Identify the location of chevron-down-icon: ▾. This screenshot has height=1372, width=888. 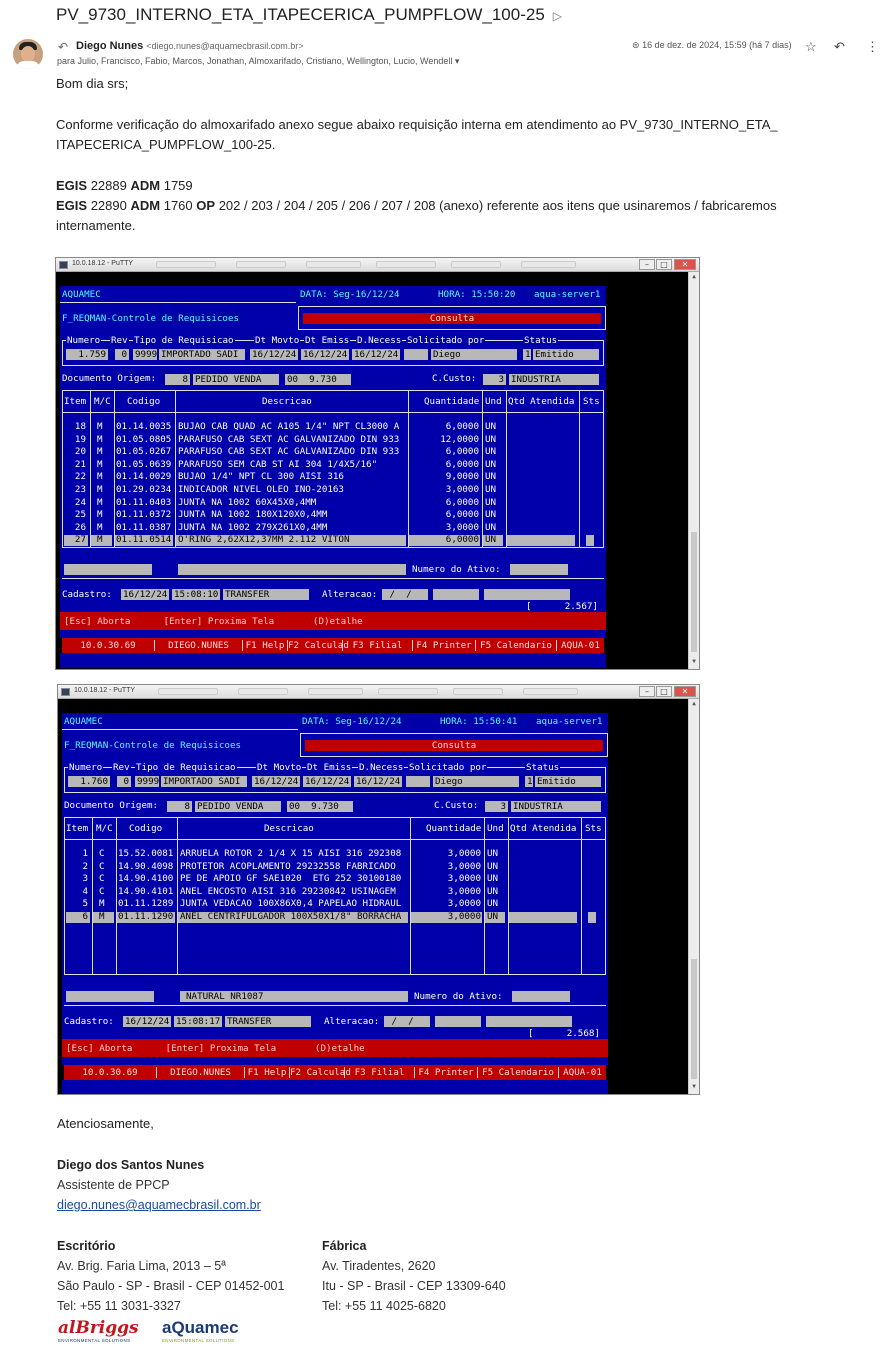
(457, 61).